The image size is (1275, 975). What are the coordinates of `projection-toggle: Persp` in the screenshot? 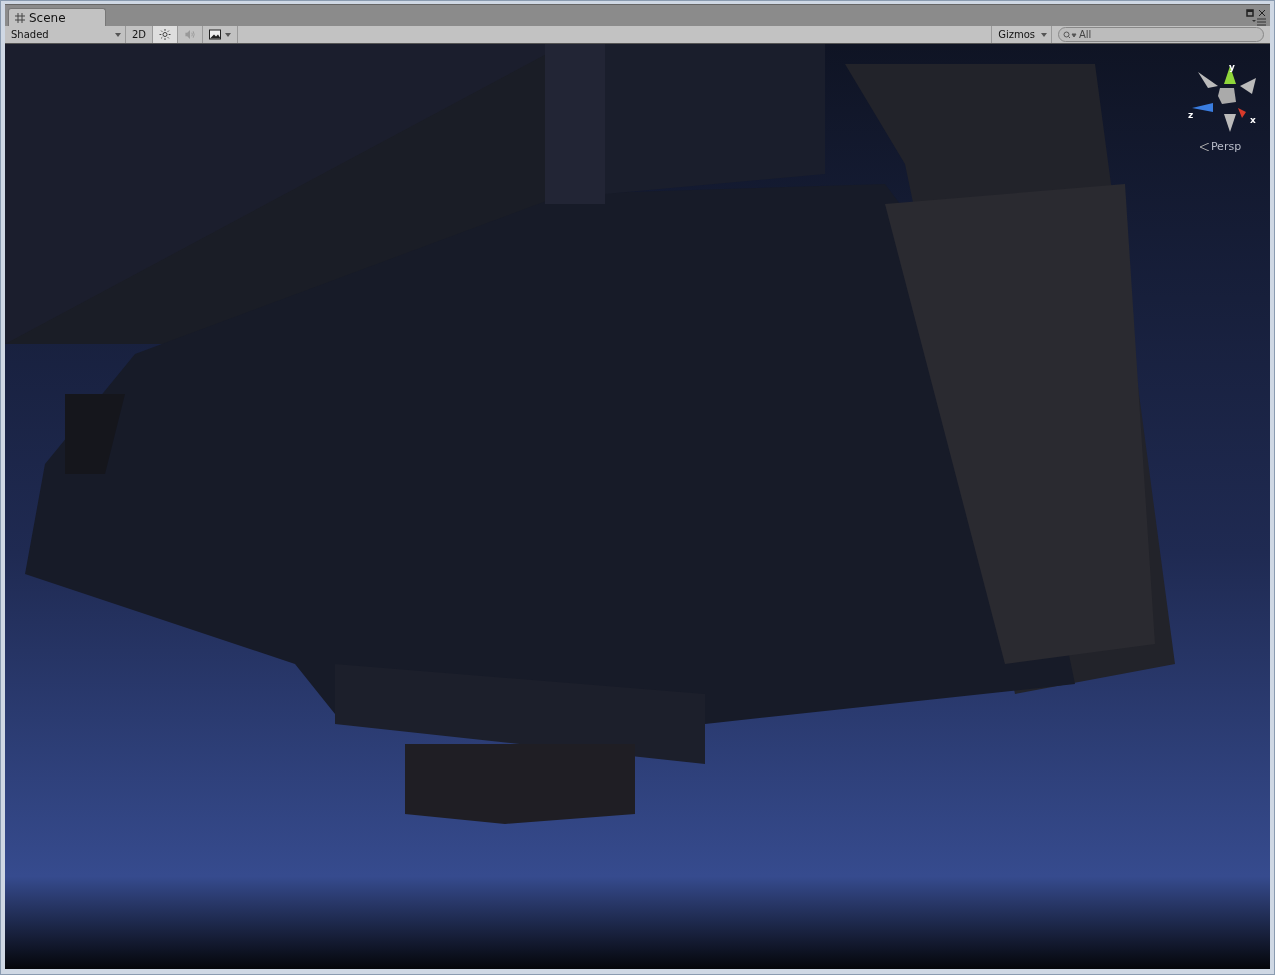 It's located at (1220, 146).